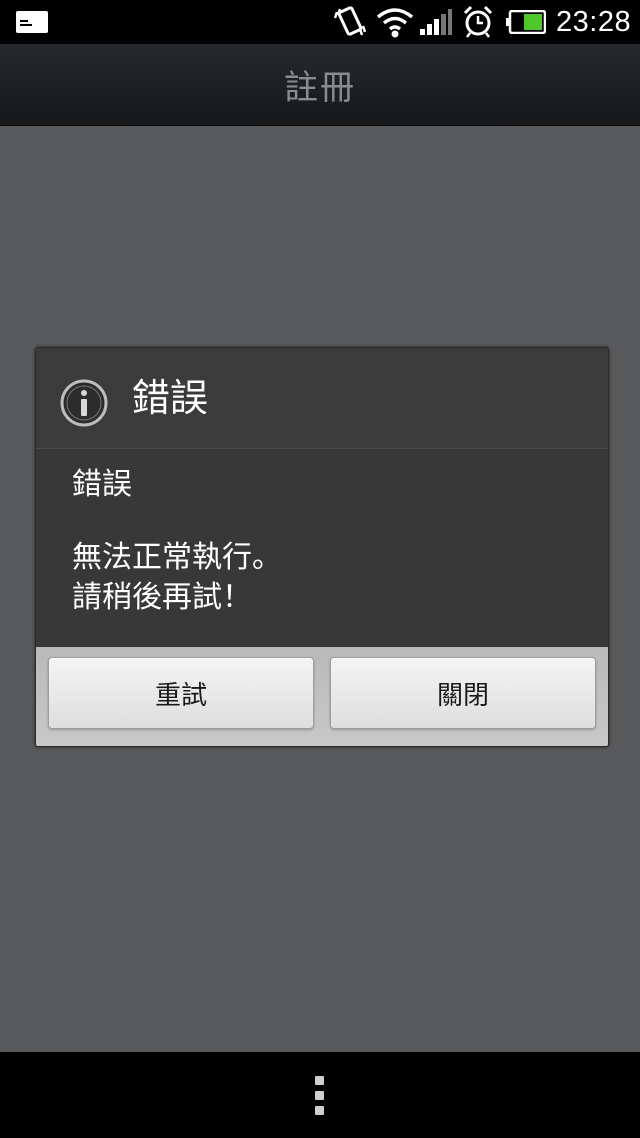 The width and height of the screenshot is (640, 1138). I want to click on alarm-icon, so click(478, 22).